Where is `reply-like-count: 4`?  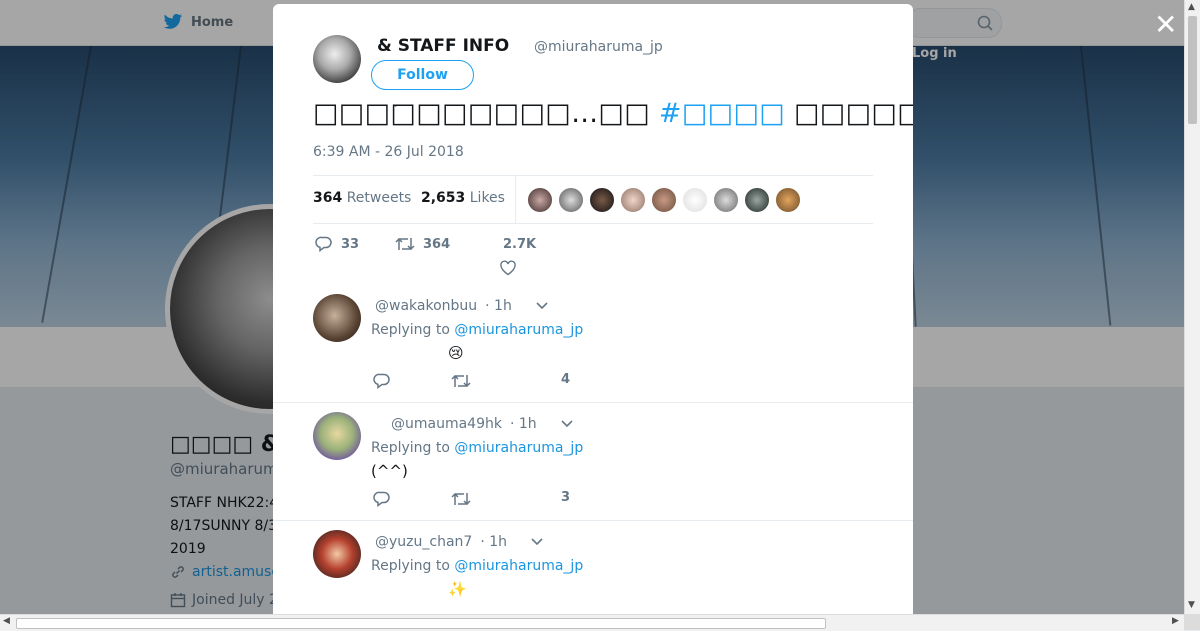
reply-like-count: 4 is located at coordinates (566, 379).